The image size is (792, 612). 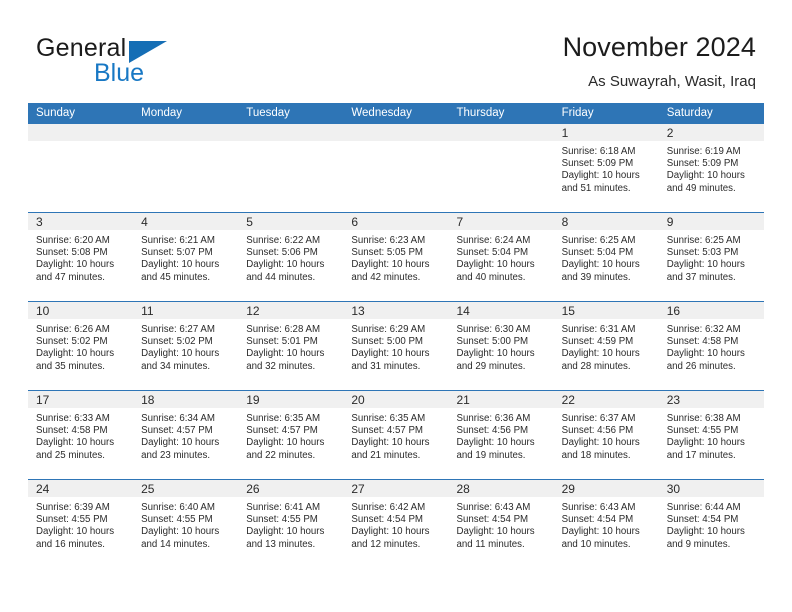 I want to click on sunset-time: Sunset: 4:58 PM, so click(x=702, y=342).